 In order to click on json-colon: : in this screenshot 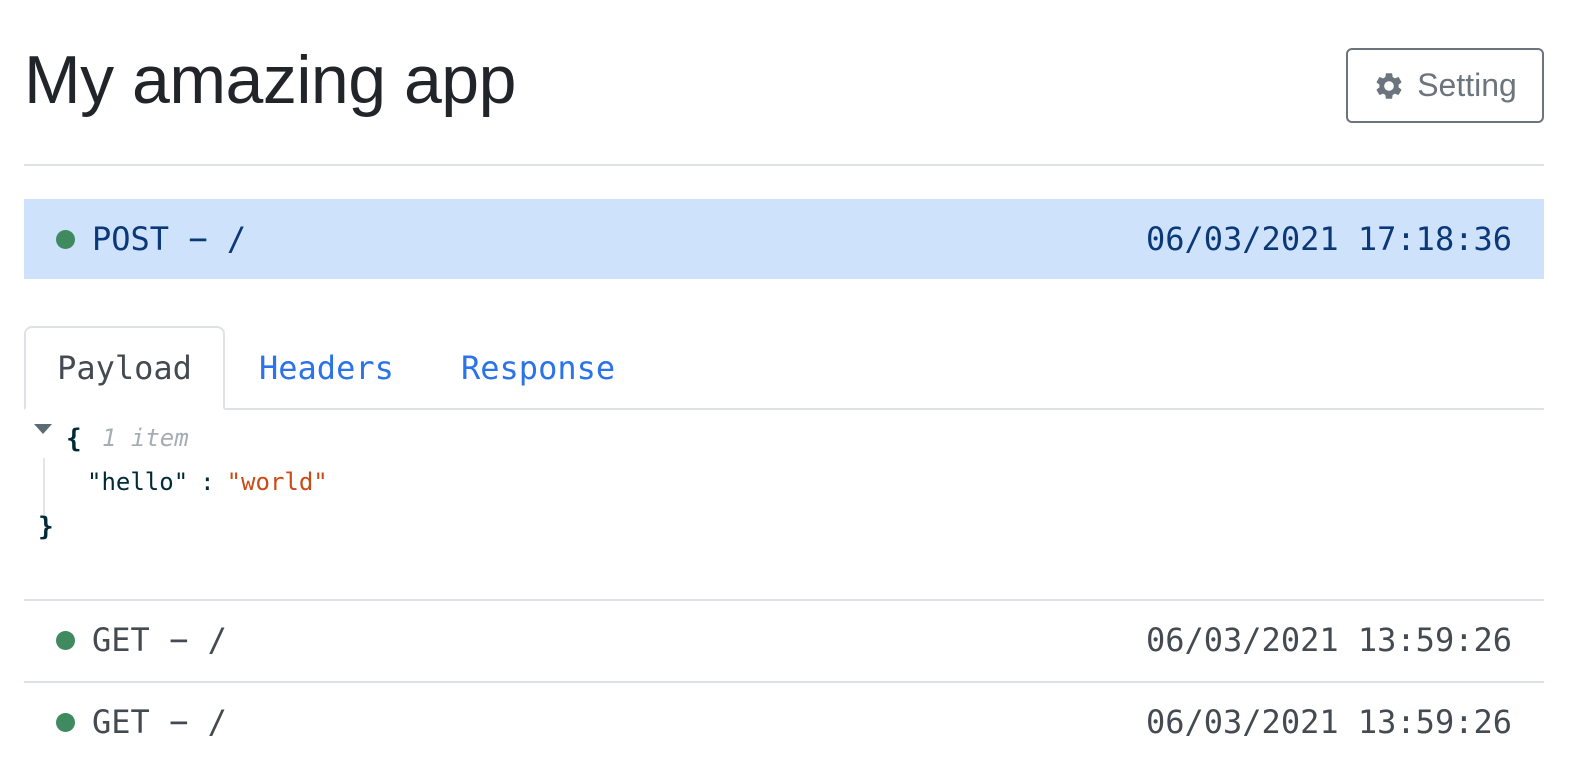, I will do `click(207, 482)`.